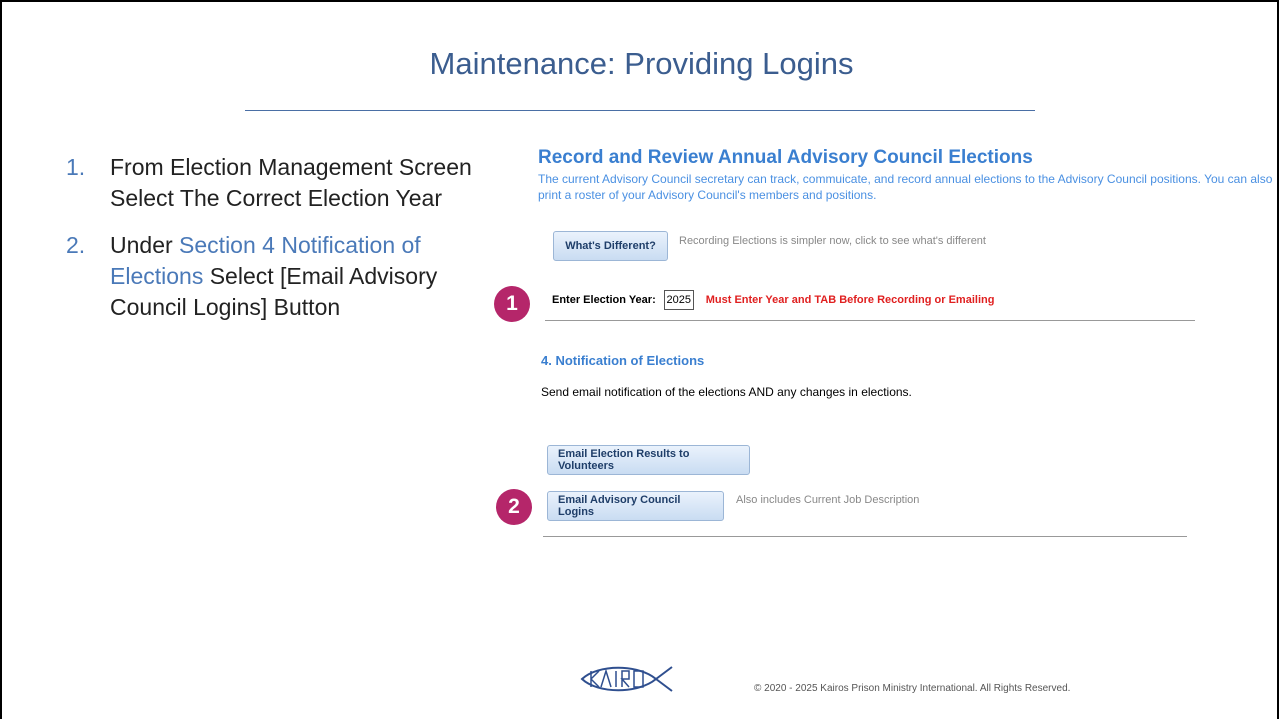 The image size is (1283, 719). What do you see at coordinates (641, 63) in the screenshot?
I see `slide-title: Maintenance: Providing Logins` at bounding box center [641, 63].